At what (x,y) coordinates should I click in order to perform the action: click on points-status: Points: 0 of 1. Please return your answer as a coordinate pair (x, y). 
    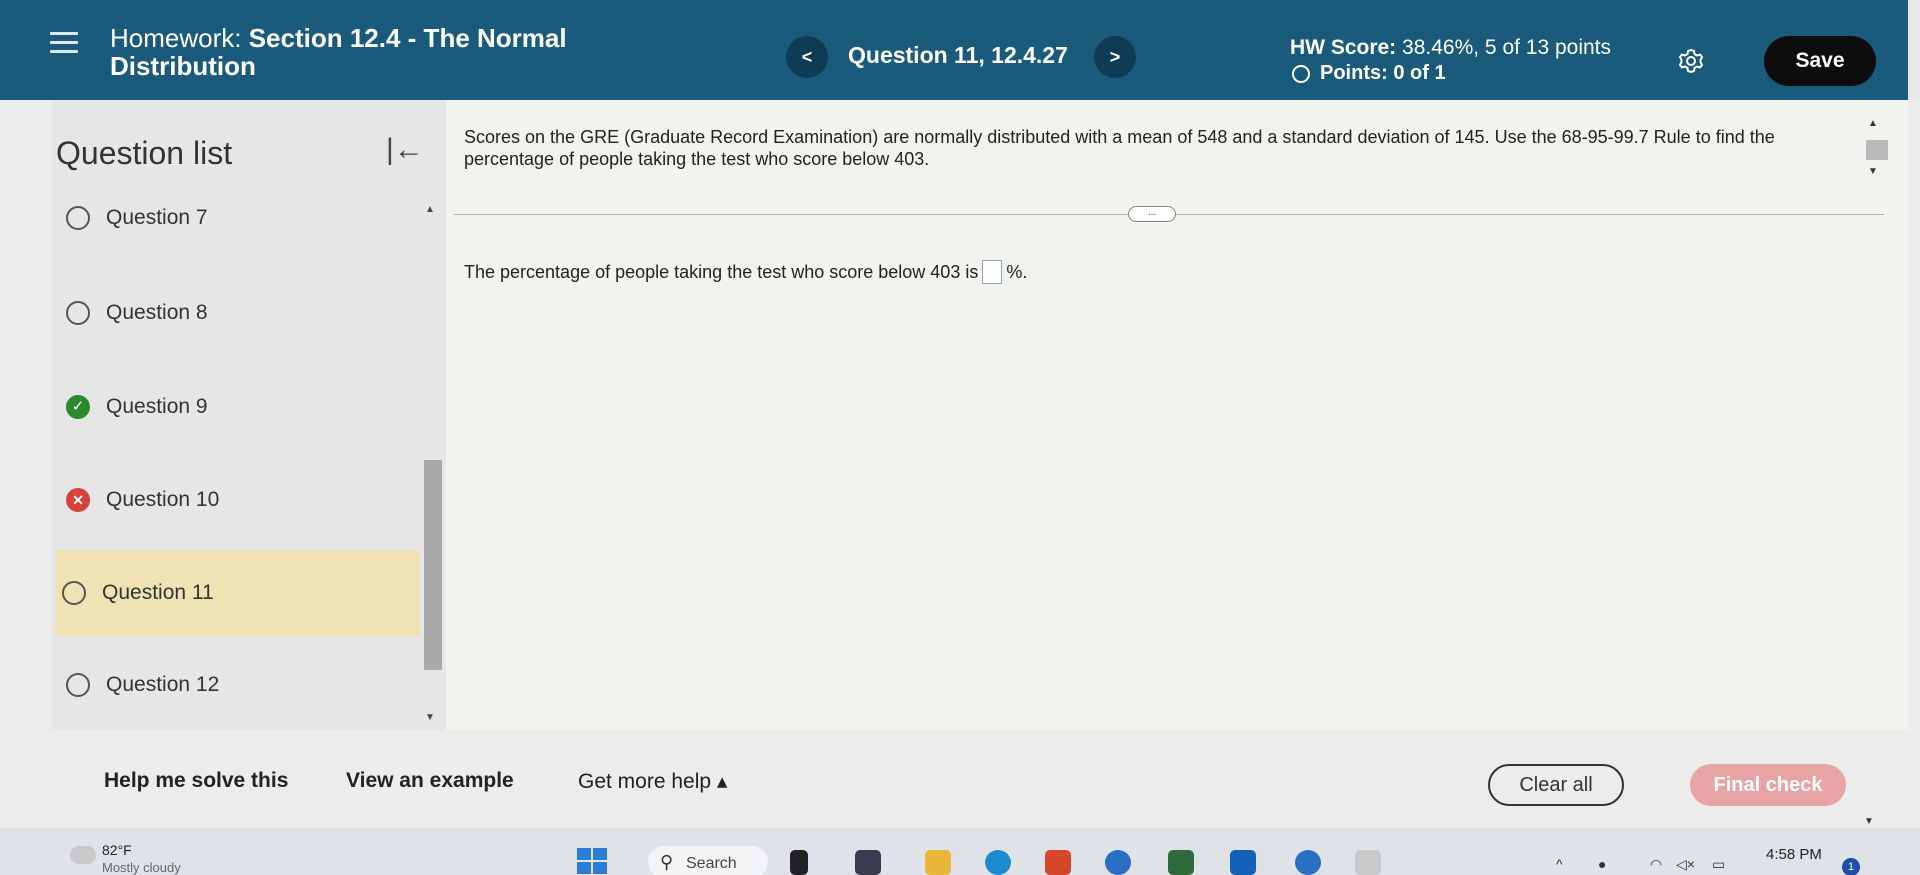
    Looking at the image, I should click on (1369, 73).